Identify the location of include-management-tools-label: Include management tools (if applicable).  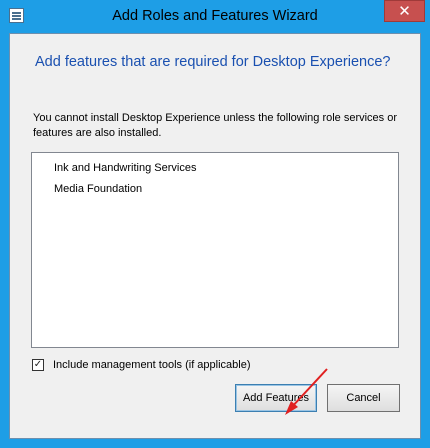
(152, 365).